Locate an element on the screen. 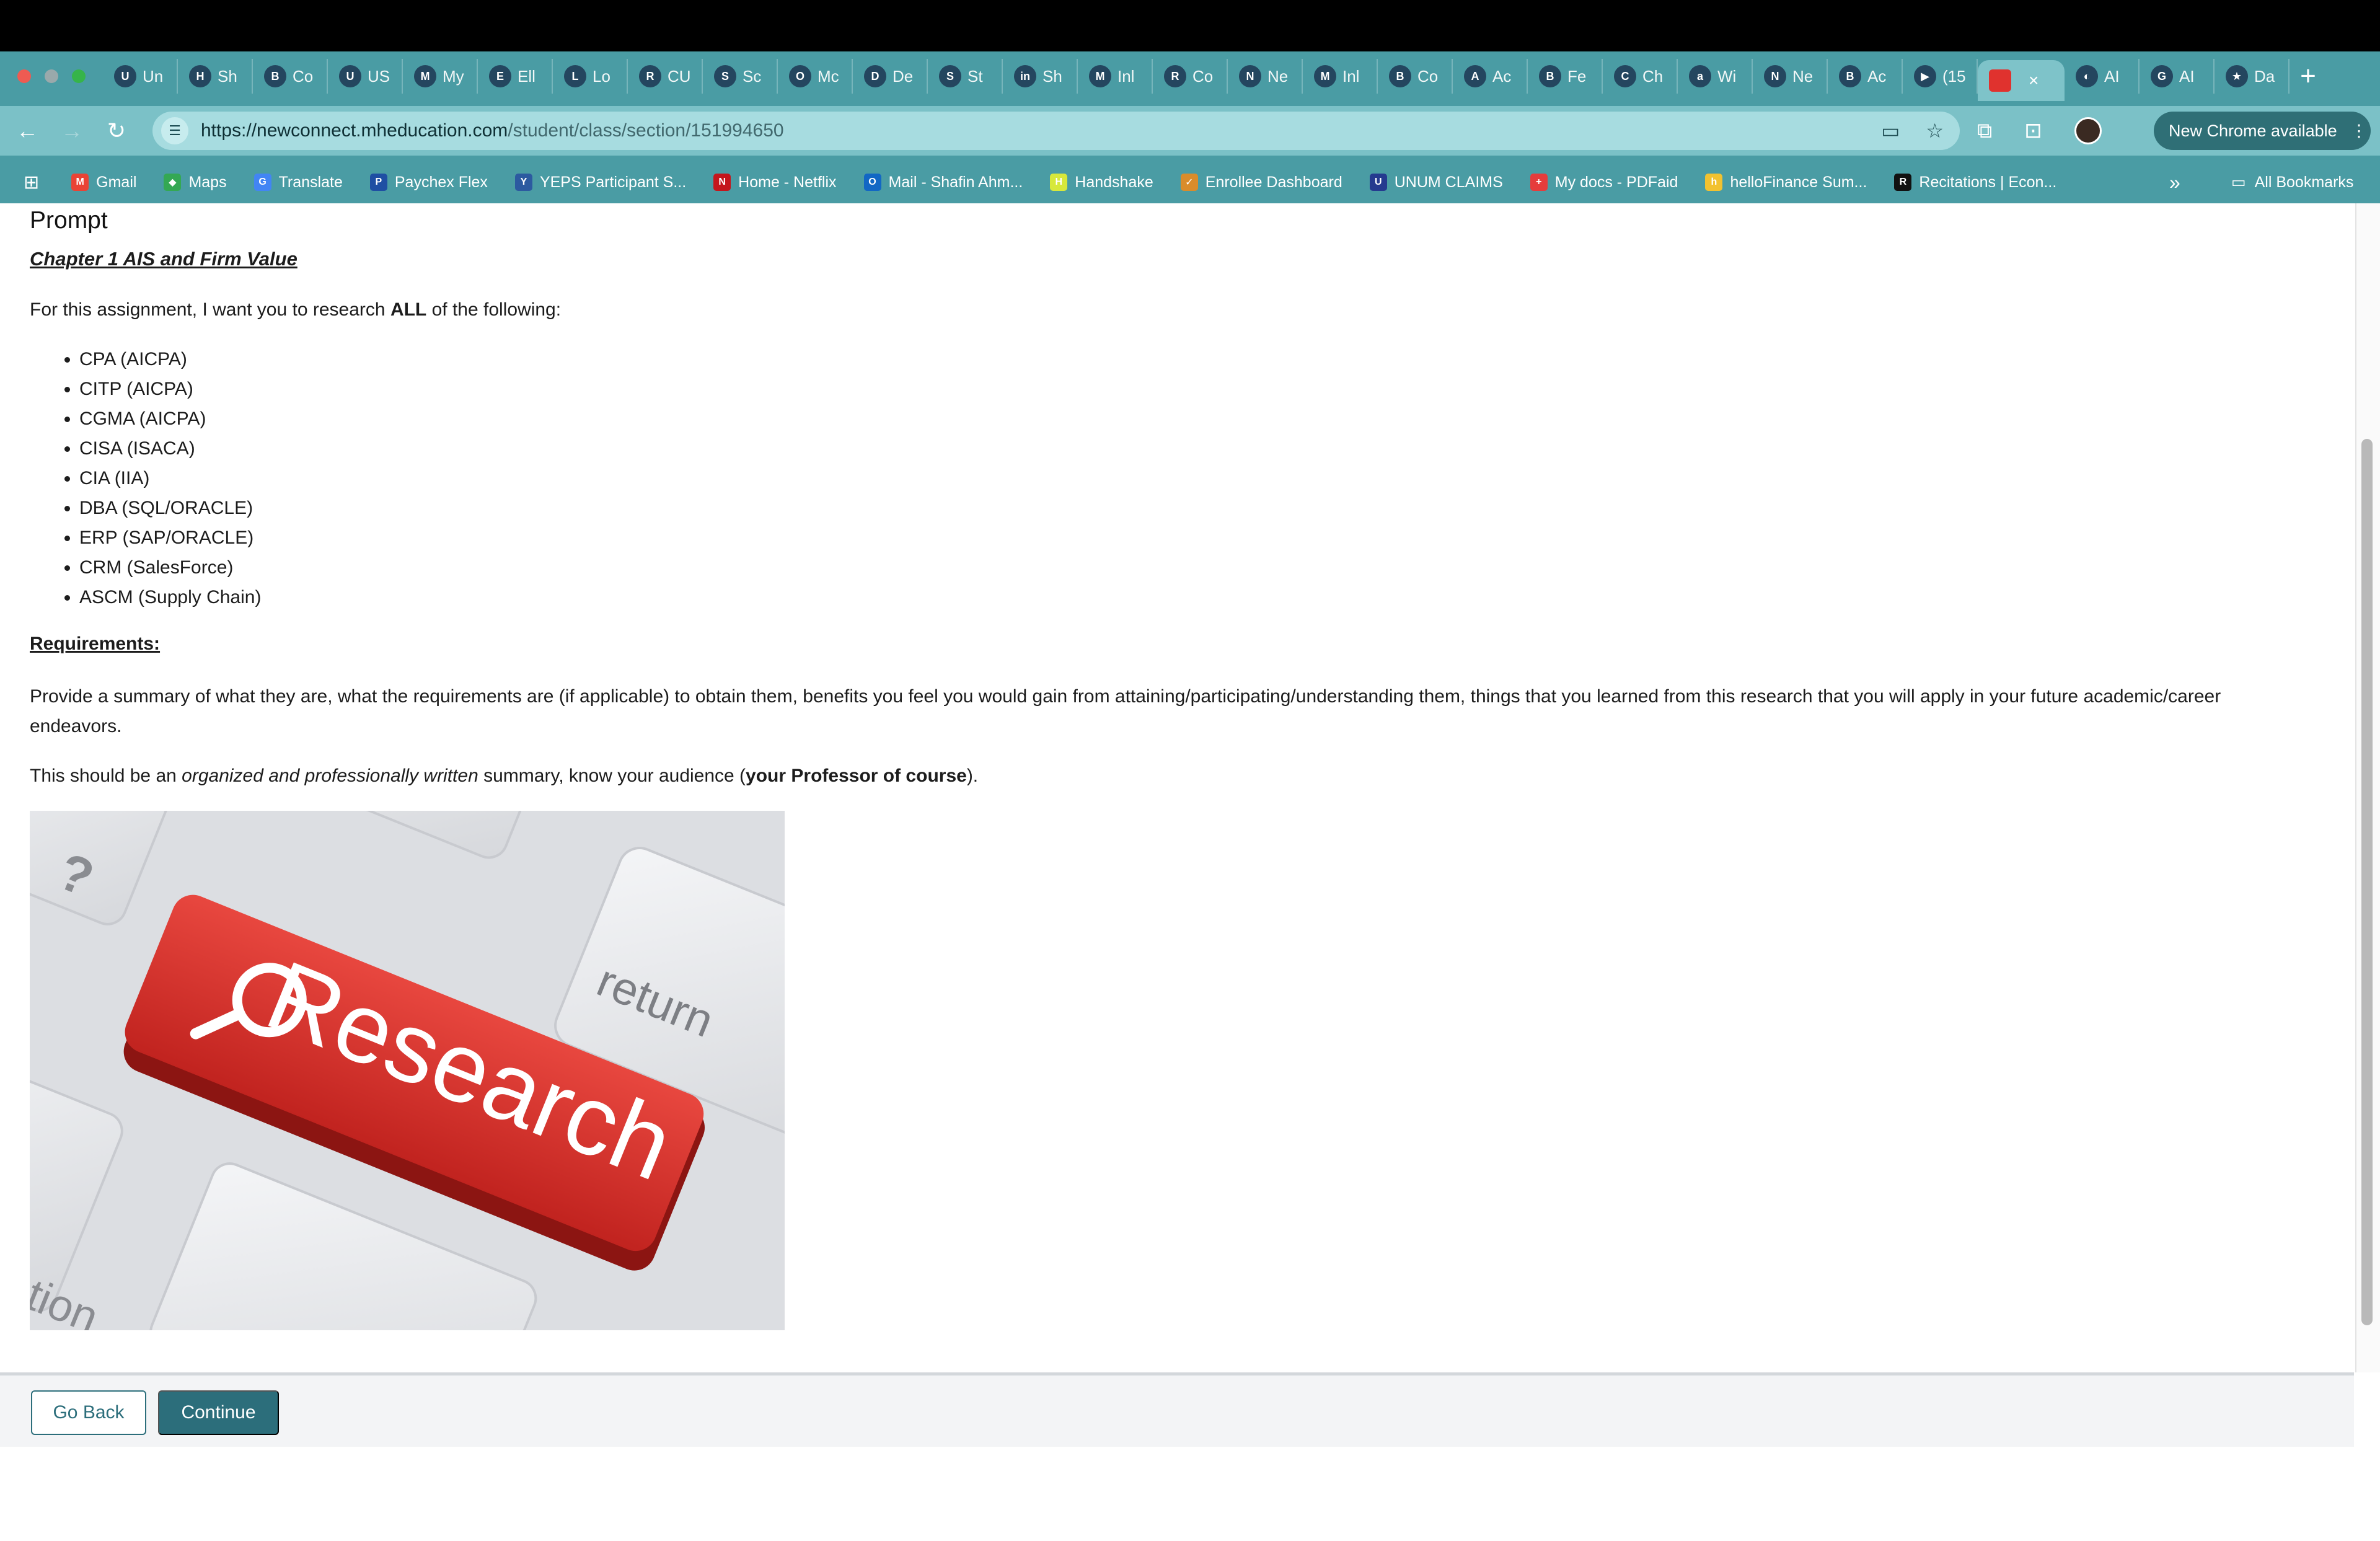 The image size is (2380, 1541). browser-tab: A Ac is located at coordinates (1490, 76).